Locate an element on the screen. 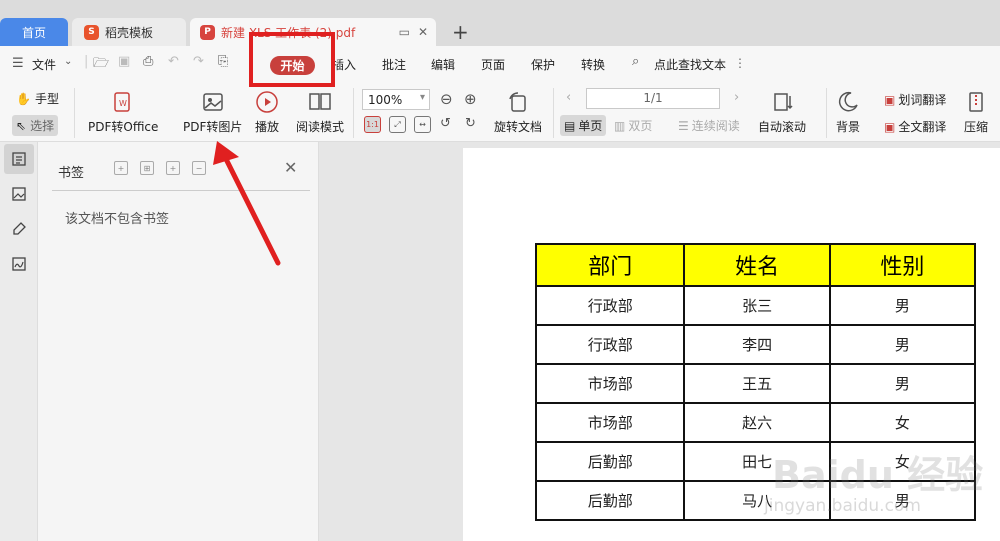 Image resolution: width=1000 pixels, height=541 pixels. delete-bookmark-icon: − is located at coordinates (199, 168).